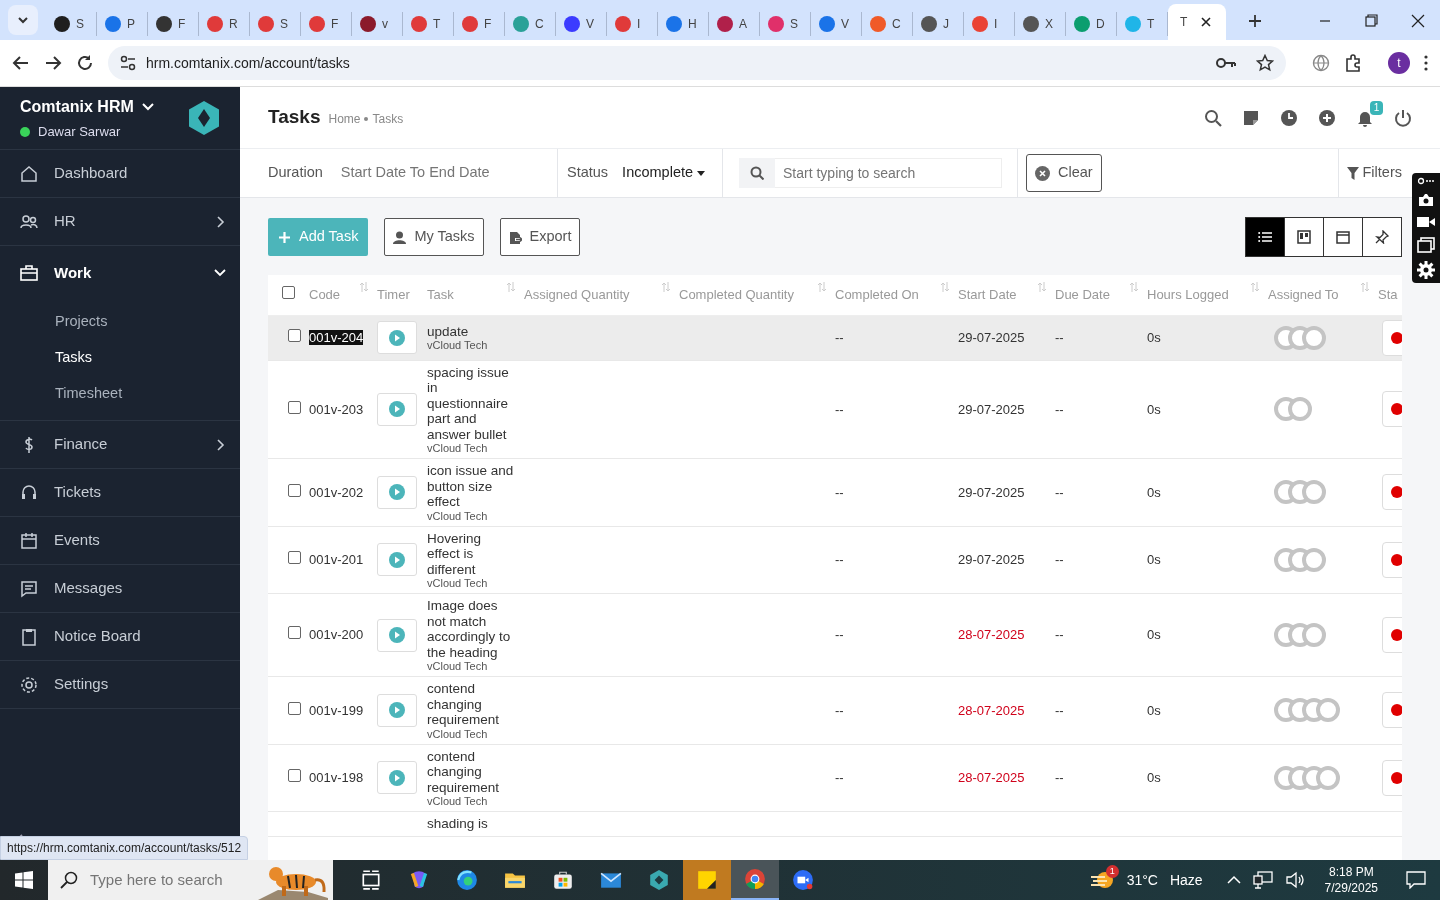 This screenshot has height=900, width=1440. Describe the element at coordinates (85, 63) in the screenshot. I see `reload-icon` at that location.